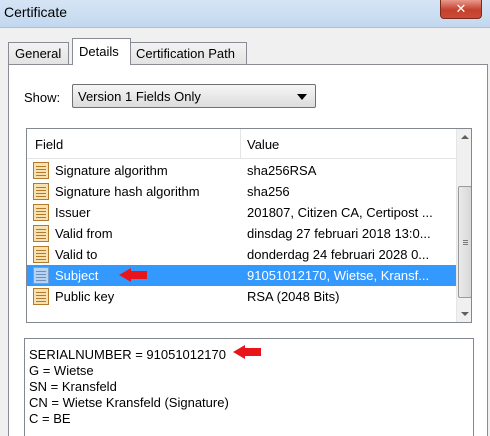 The height and width of the screenshot is (436, 490). Describe the element at coordinates (245, 14) in the screenshot. I see `title-bar: Certificate ✕` at that location.